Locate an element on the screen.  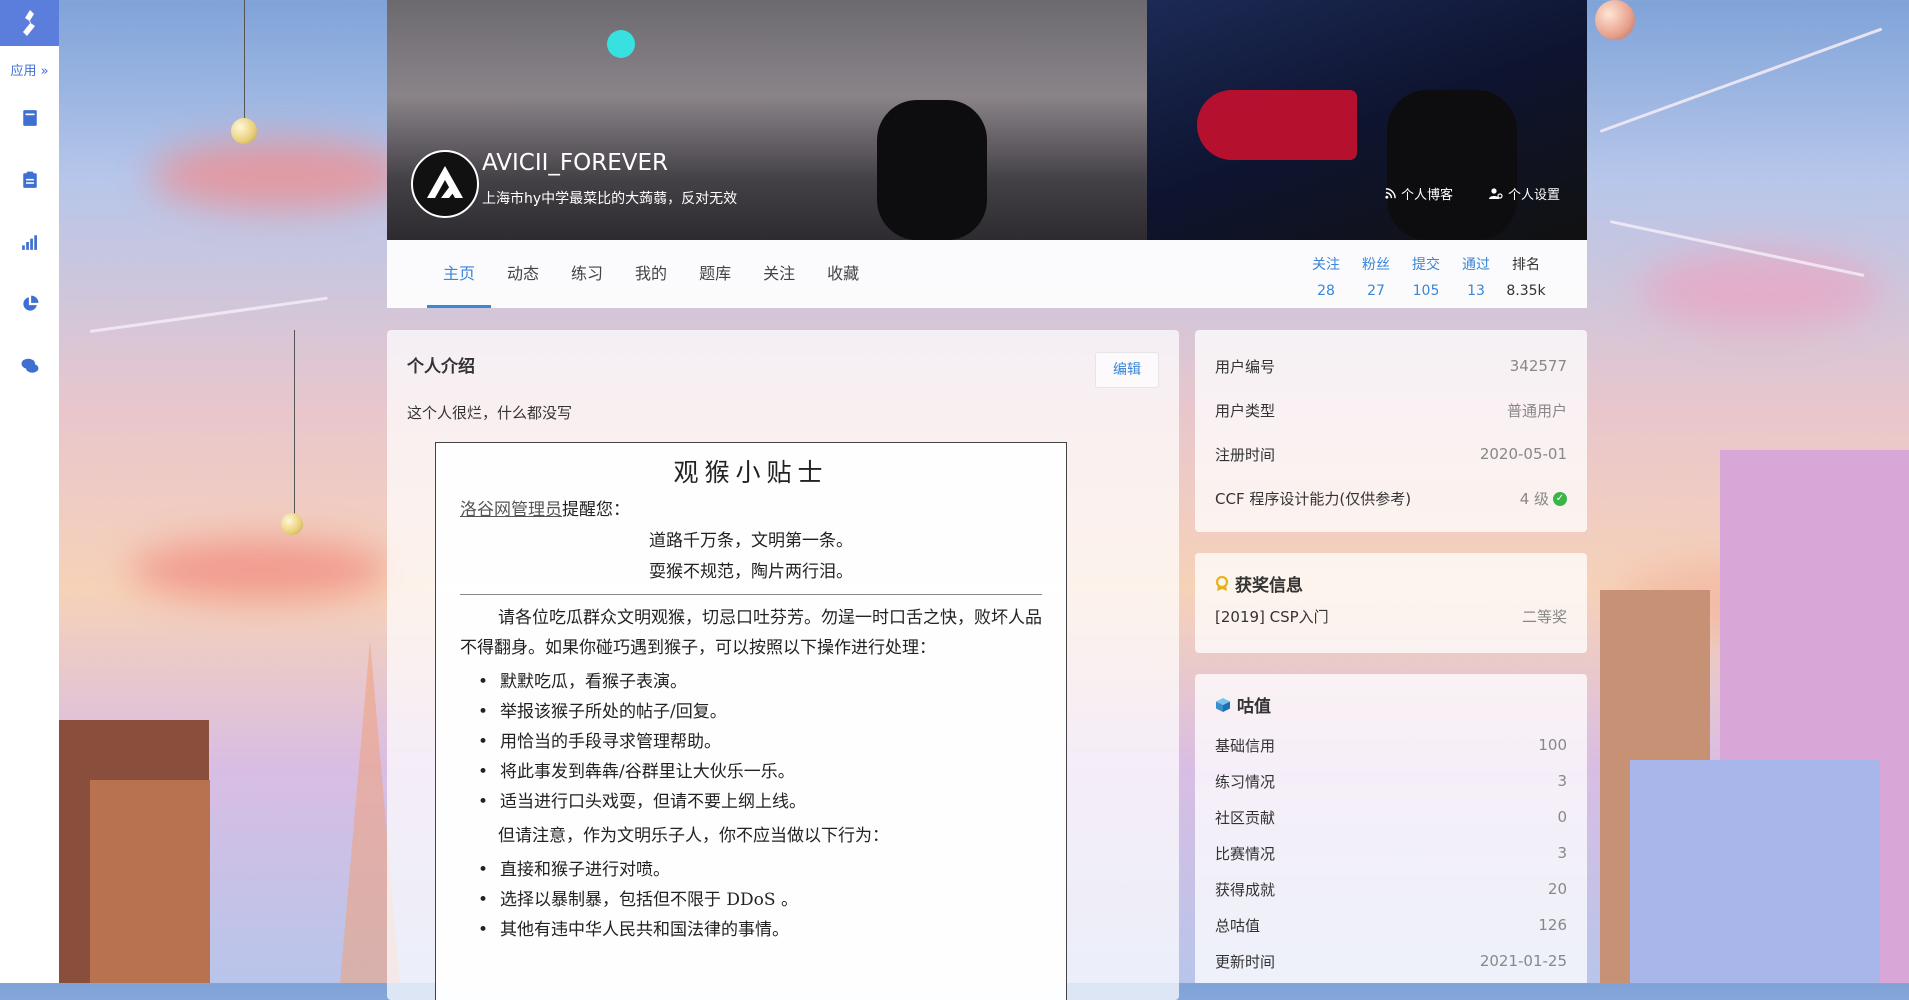
sidebar-item-discuss is located at coordinates (29, 366).